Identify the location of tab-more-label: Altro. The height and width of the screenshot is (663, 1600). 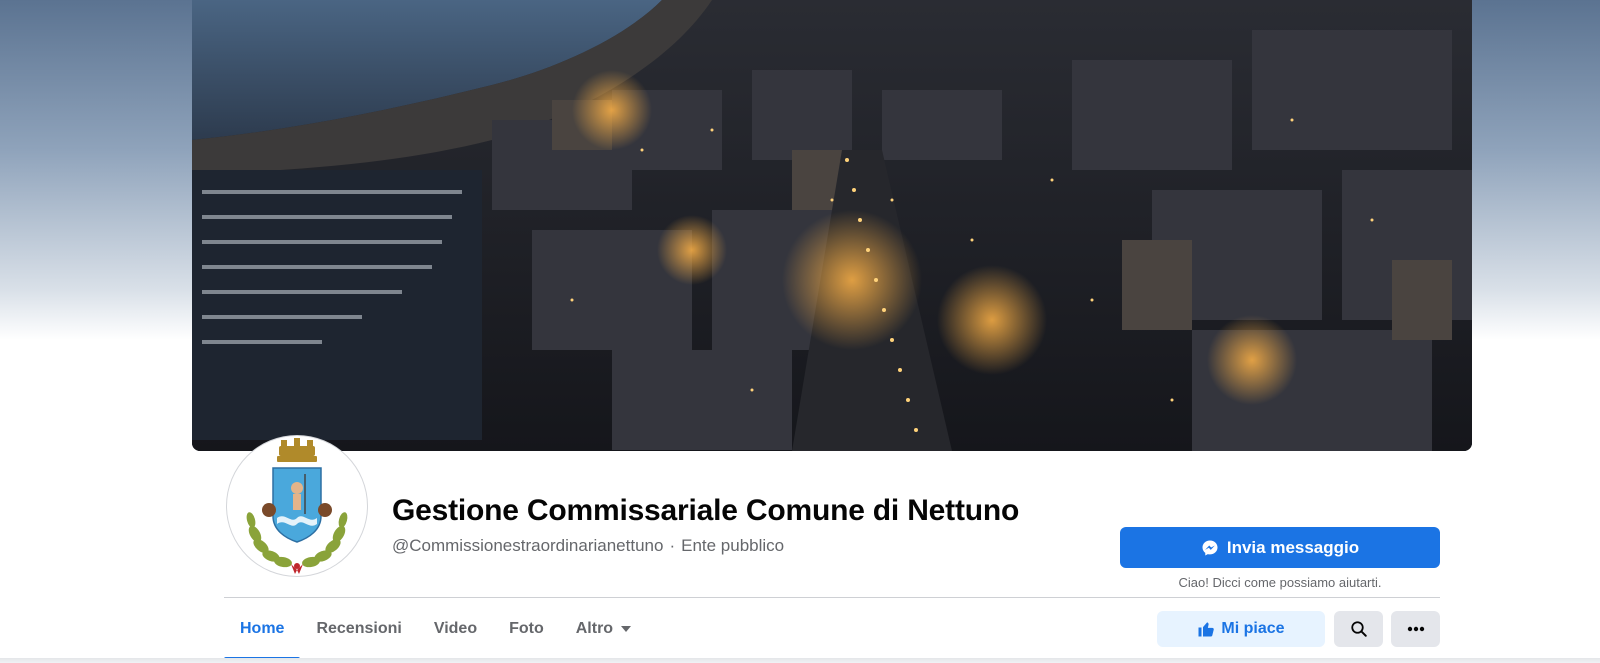
(594, 628).